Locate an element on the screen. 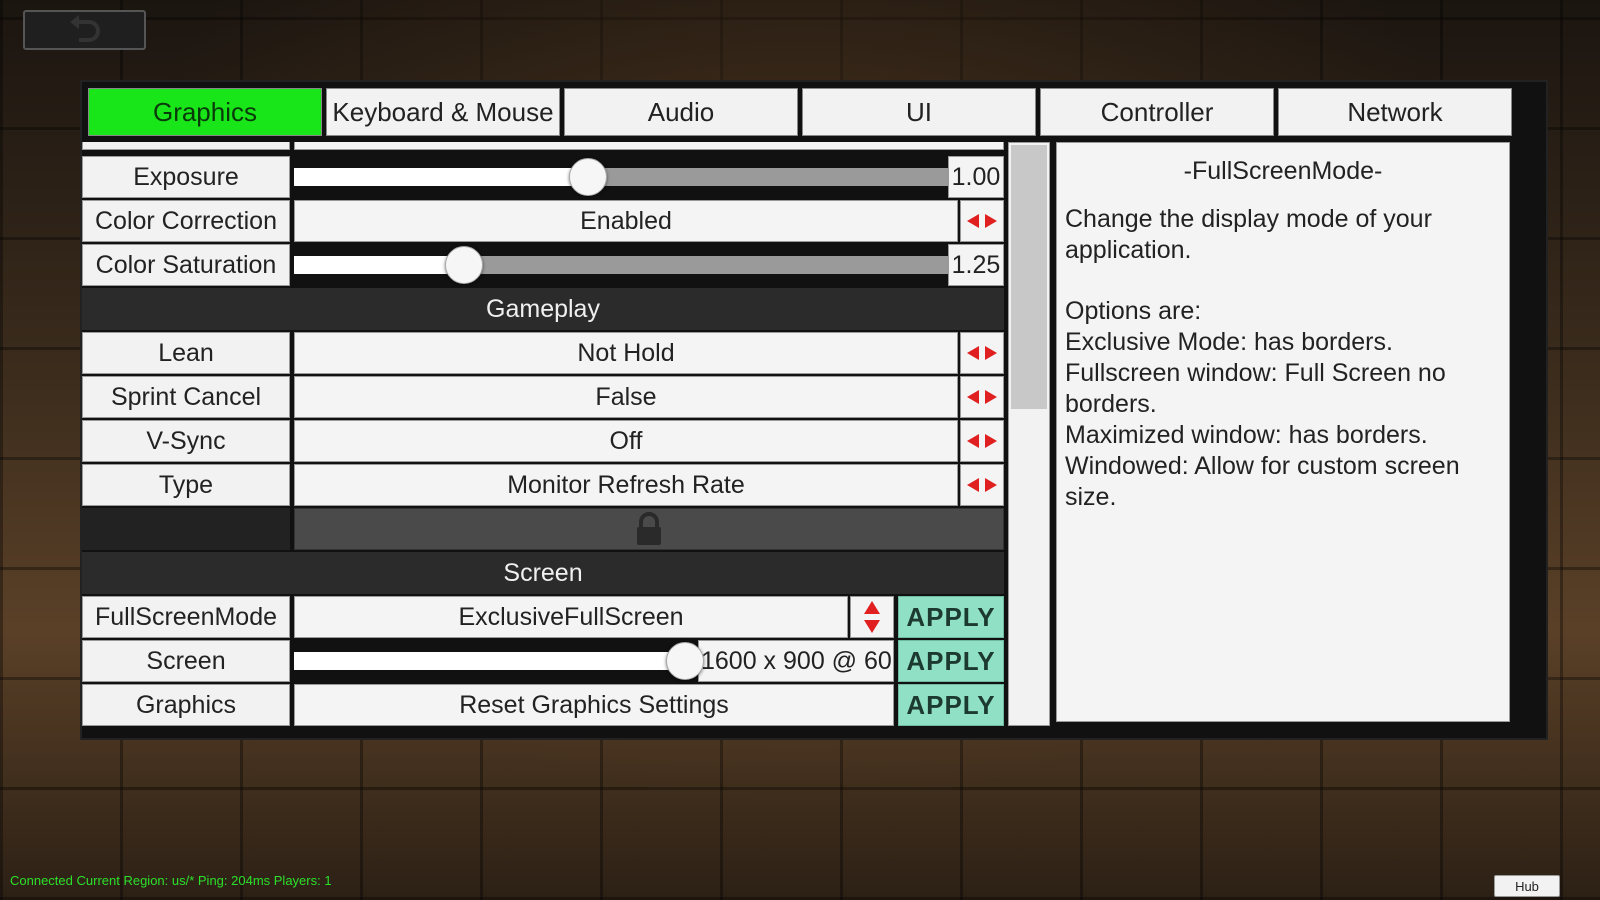  undo-arrow-icon is located at coordinates (84, 28).